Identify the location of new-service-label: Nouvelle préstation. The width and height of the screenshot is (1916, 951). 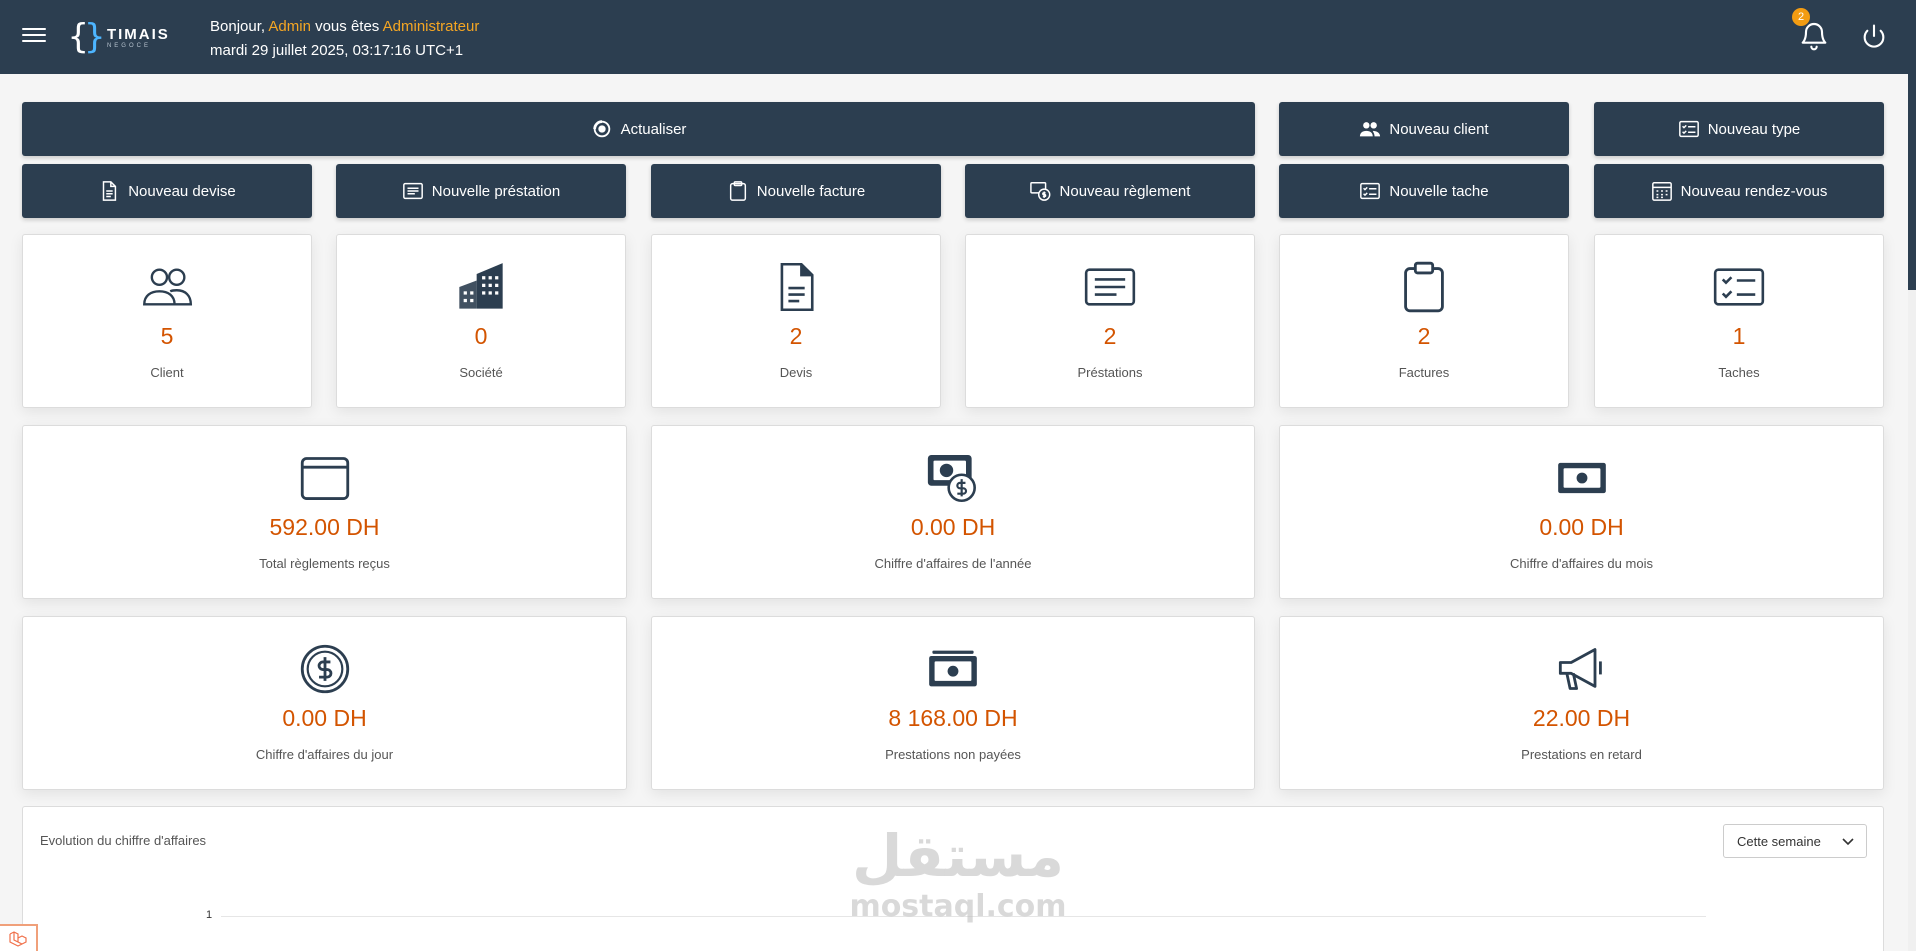
(496, 191).